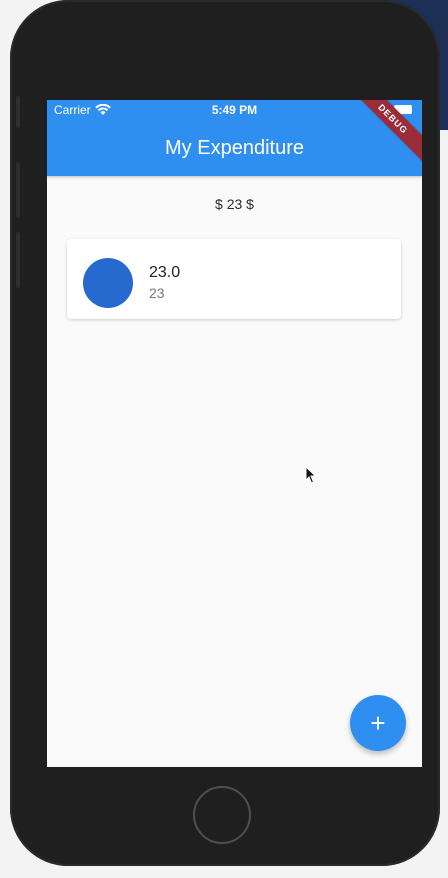  What do you see at coordinates (165, 272) in the screenshot?
I see `transaction-title: 23.0` at bounding box center [165, 272].